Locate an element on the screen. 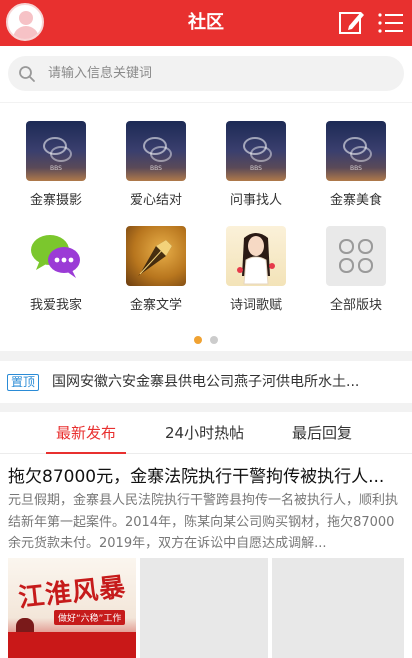  search-input: 请输入信息关键词 is located at coordinates (206, 73).